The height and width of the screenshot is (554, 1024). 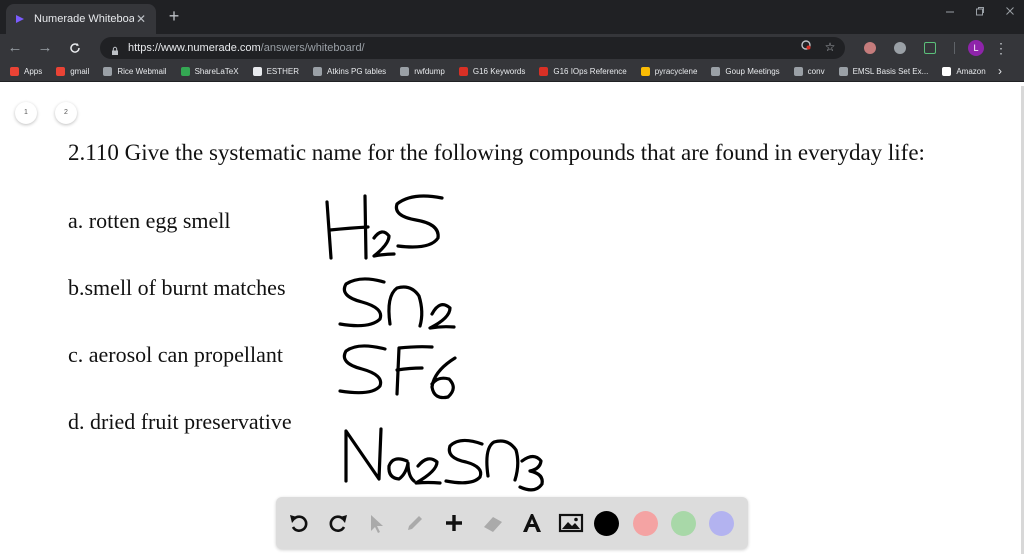 I want to click on bookmark-label: pyracyclene, so click(x=676, y=71).